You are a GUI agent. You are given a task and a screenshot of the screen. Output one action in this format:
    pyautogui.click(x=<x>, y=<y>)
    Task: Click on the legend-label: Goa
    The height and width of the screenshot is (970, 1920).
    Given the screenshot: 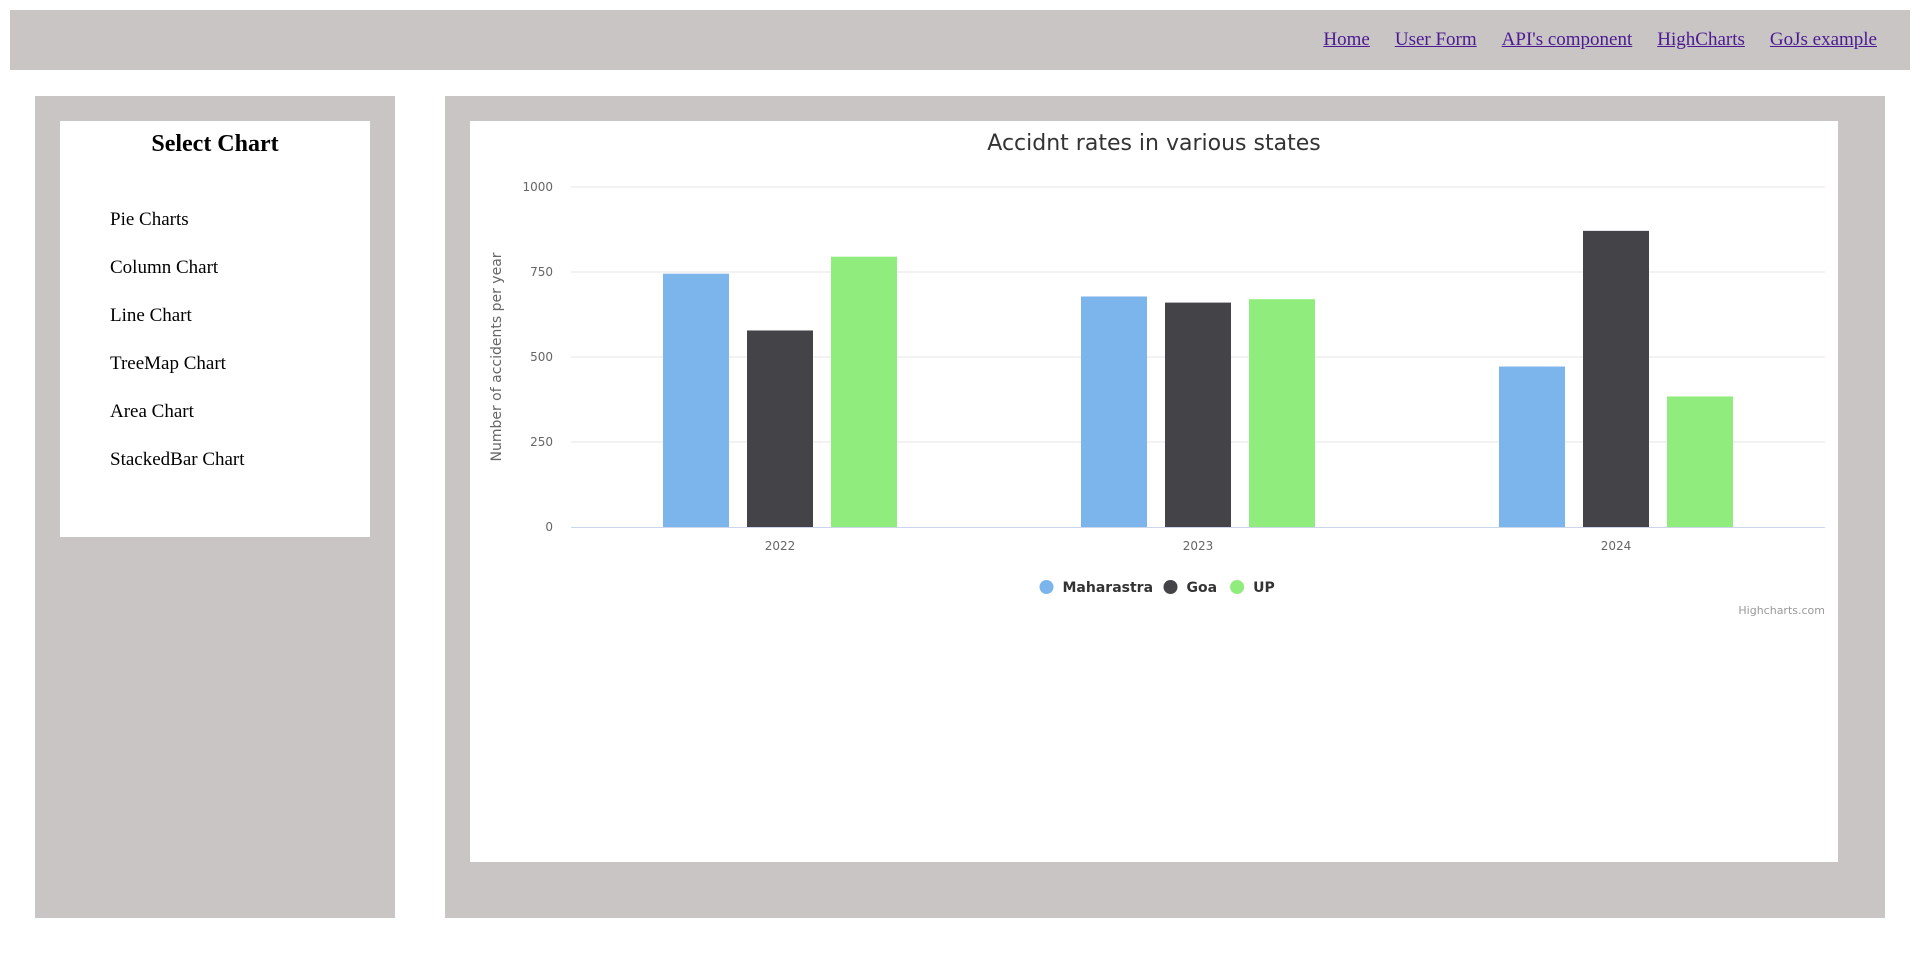 What is the action you would take?
    pyautogui.click(x=1202, y=588)
    